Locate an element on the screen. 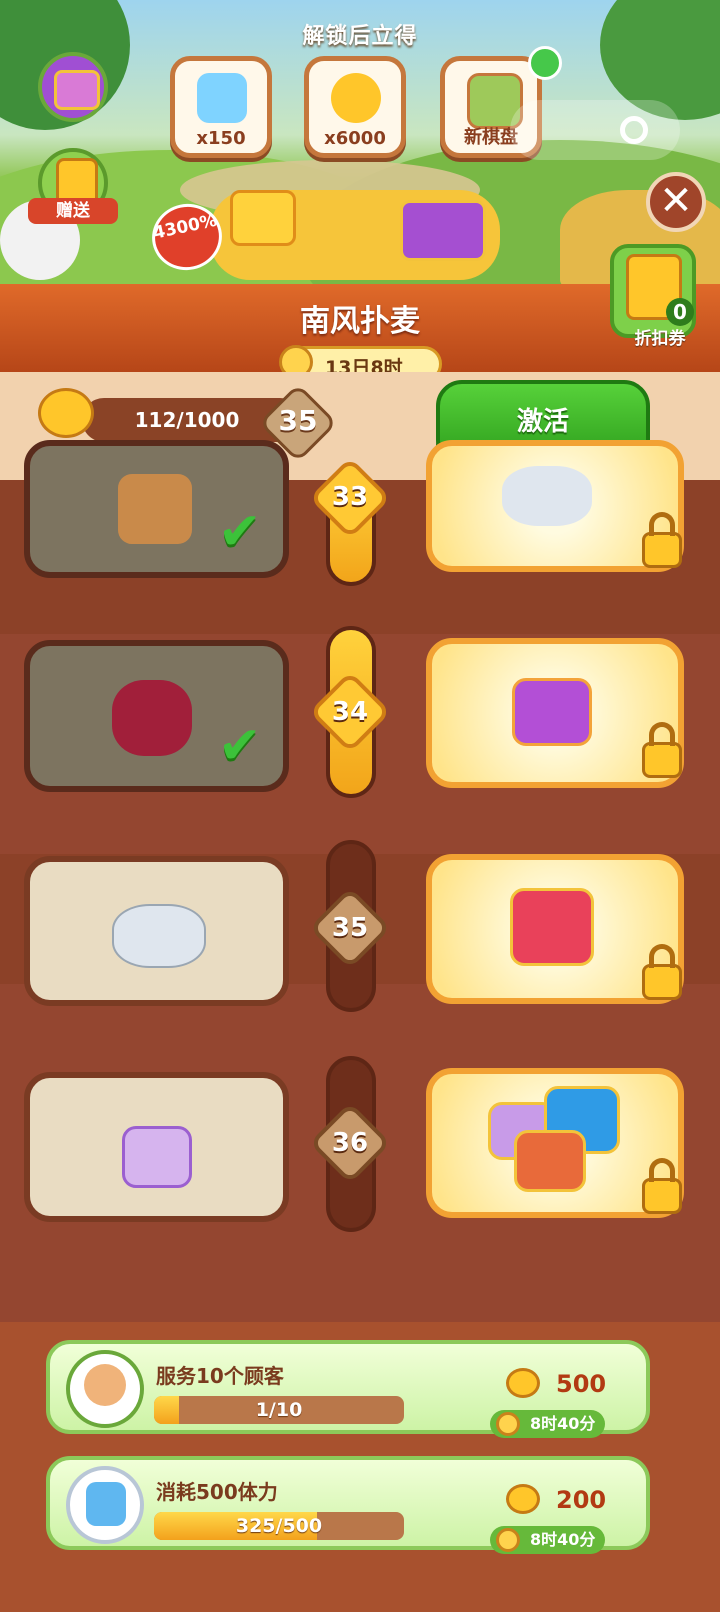 Image resolution: width=720 pixels, height=1612 pixels. mini-program-capsule is located at coordinates (595, 130).